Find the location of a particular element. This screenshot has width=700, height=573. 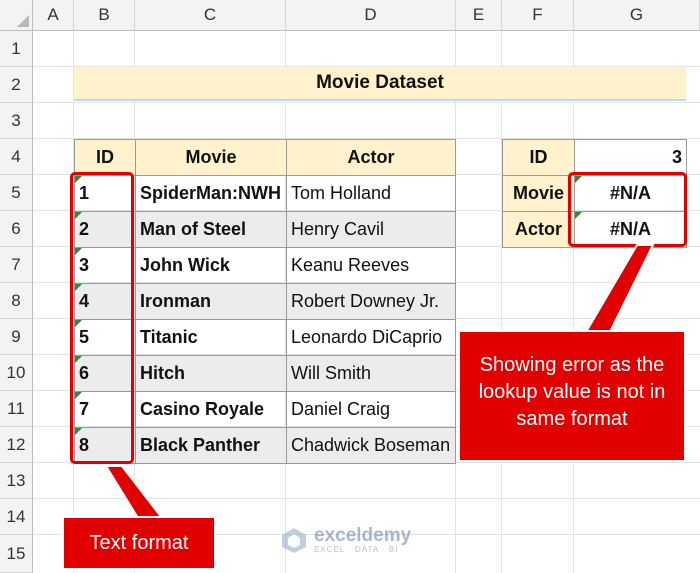

watermark-name: exceldemy is located at coordinates (363, 535).